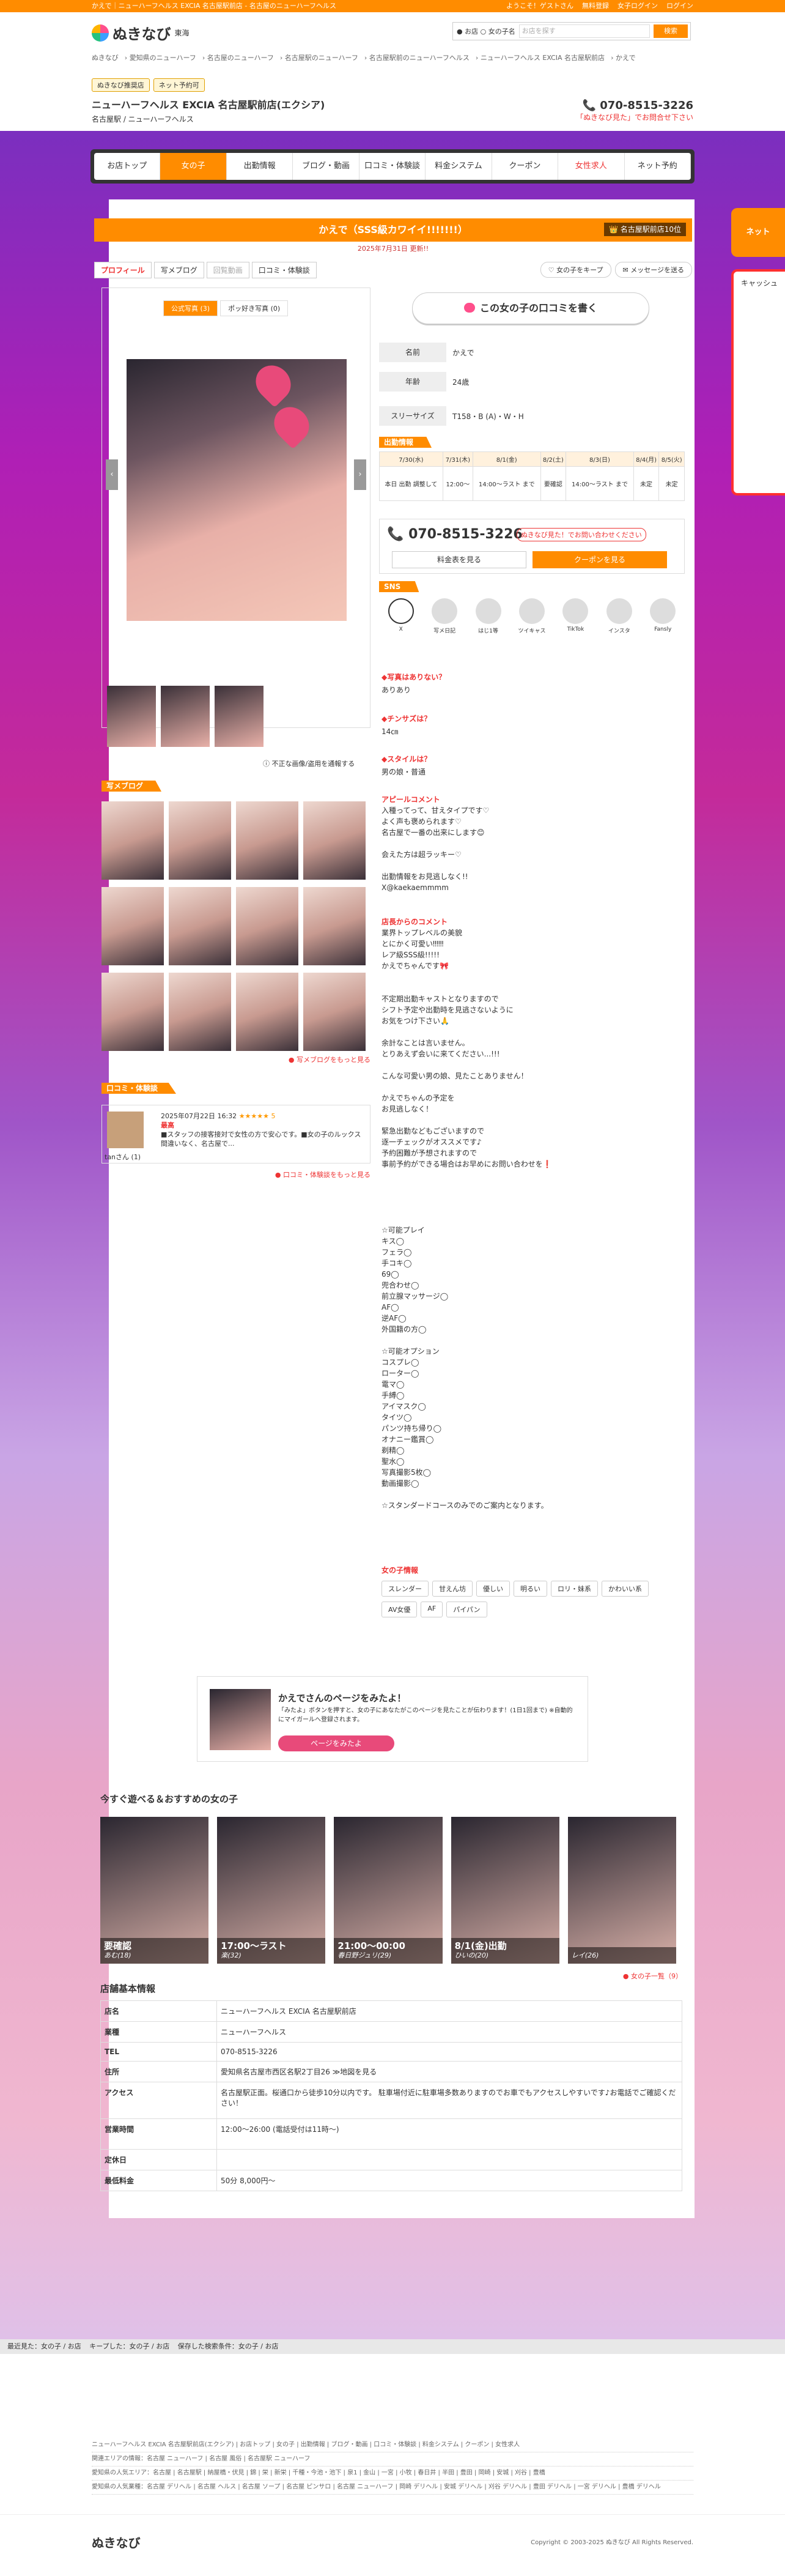 Image resolution: width=785 pixels, height=2576 pixels. I want to click on recommend-card: 8/1(金)出勤 ひいの(20), so click(505, 1890).